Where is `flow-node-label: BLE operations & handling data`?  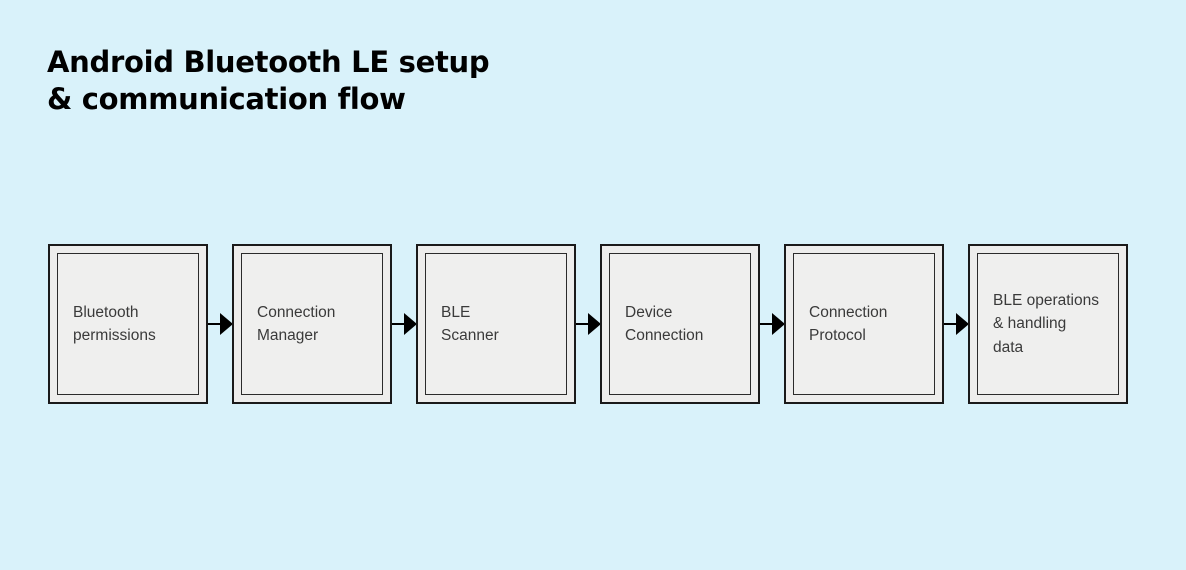 flow-node-label: BLE operations & handling data is located at coordinates (1046, 324).